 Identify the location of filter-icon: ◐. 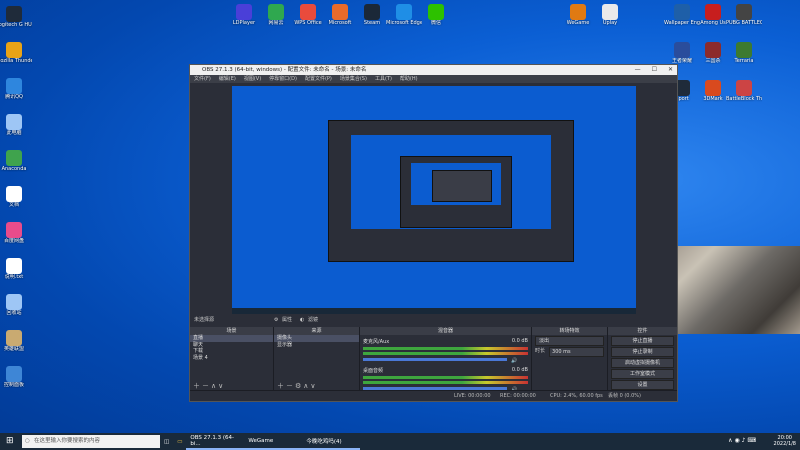
(302, 320).